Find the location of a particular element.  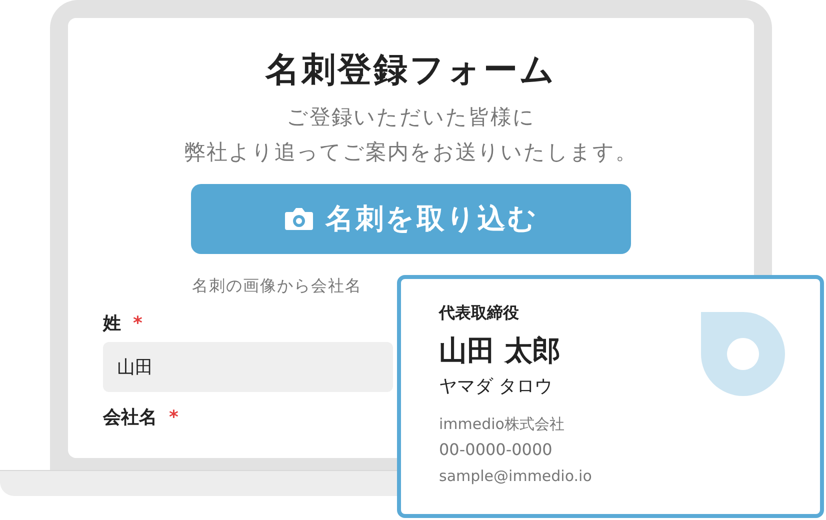

input-field: 山田 is located at coordinates (248, 367).